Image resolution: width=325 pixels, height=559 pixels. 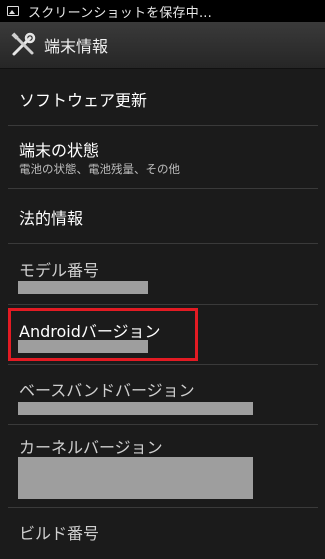 I want to click on tools-icon, so click(x=23, y=44).